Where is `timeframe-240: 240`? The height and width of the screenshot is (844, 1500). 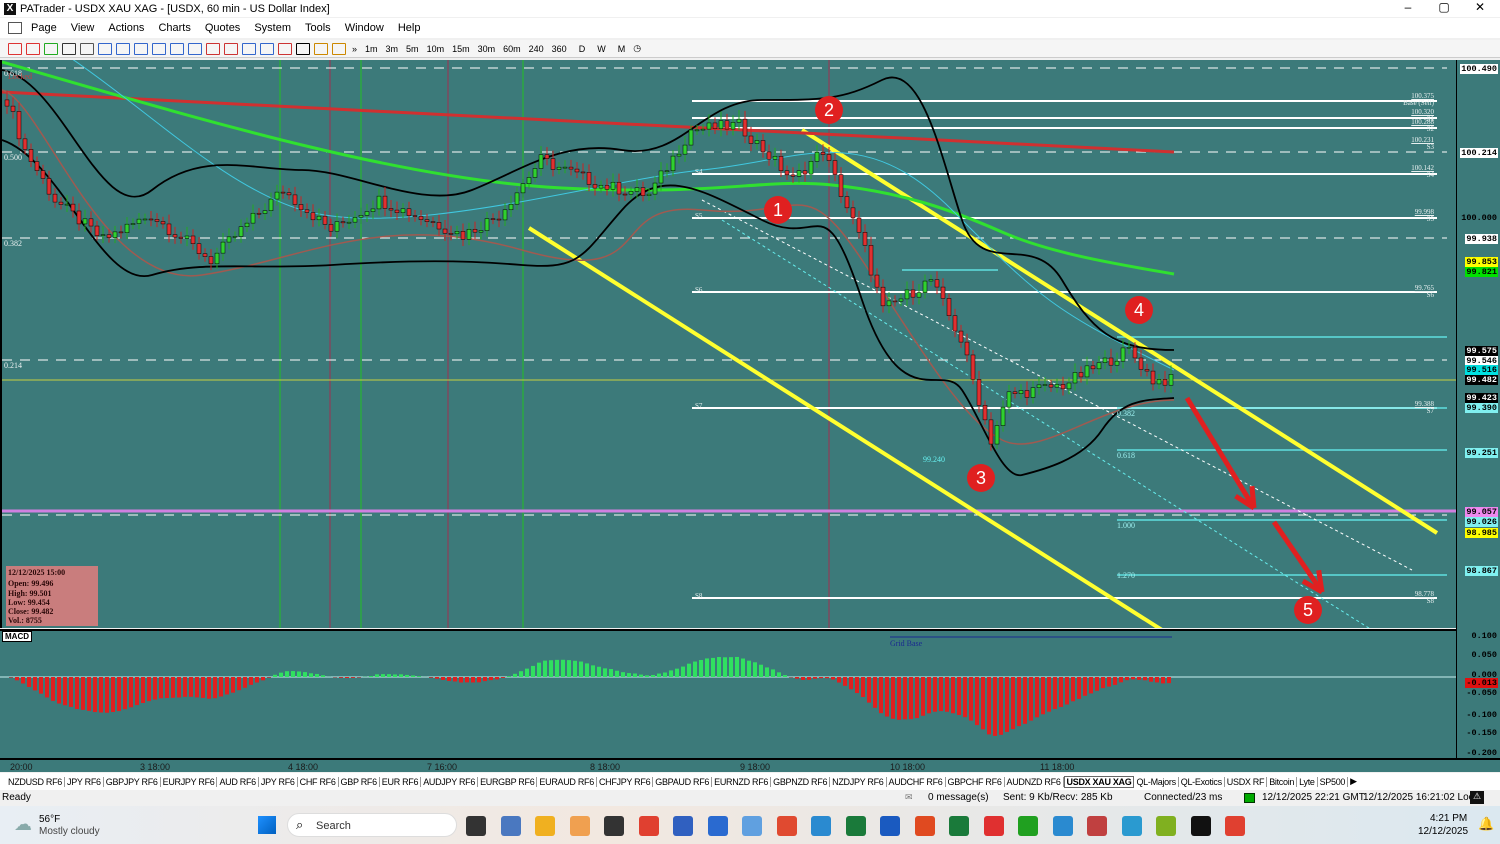
timeframe-240: 240 is located at coordinates (536, 49).